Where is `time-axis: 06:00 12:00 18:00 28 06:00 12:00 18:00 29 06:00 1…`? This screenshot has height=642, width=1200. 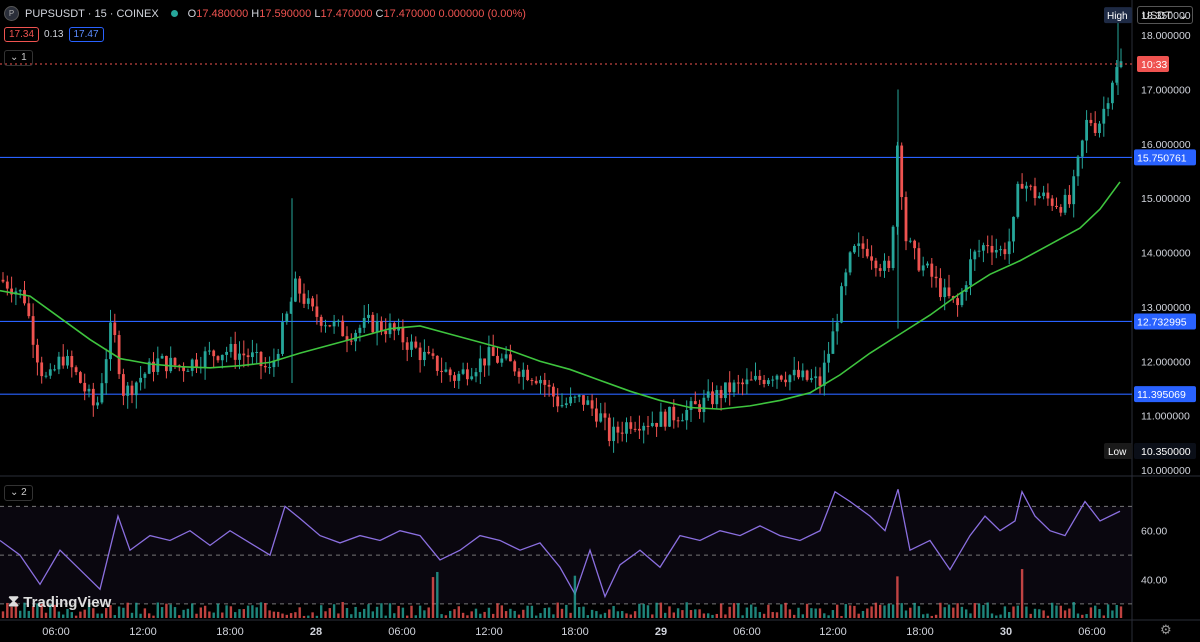 time-axis: 06:00 12:00 18:00 28 06:00 12:00 18:00 29 06:00 1… is located at coordinates (574, 632).